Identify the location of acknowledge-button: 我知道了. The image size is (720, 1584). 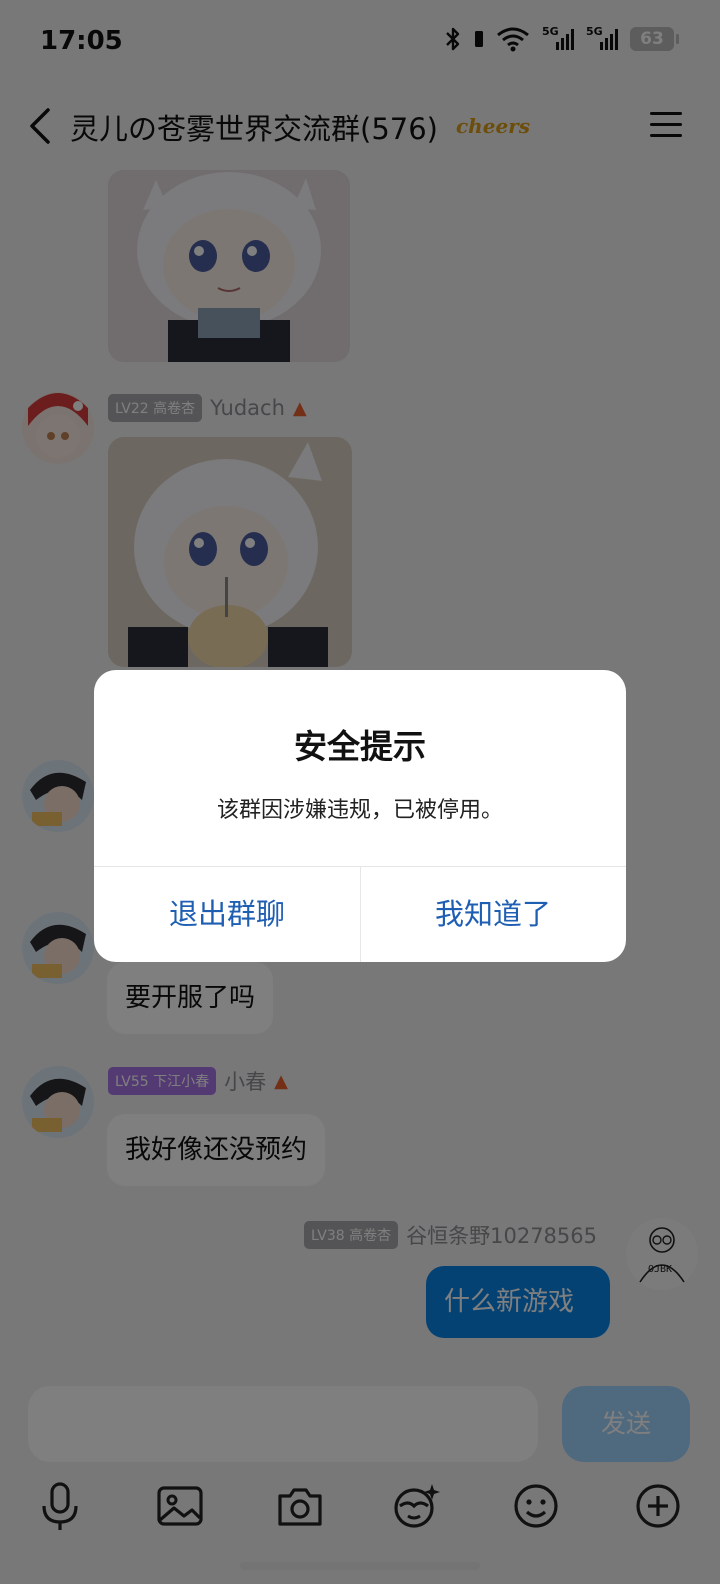
(493, 914).